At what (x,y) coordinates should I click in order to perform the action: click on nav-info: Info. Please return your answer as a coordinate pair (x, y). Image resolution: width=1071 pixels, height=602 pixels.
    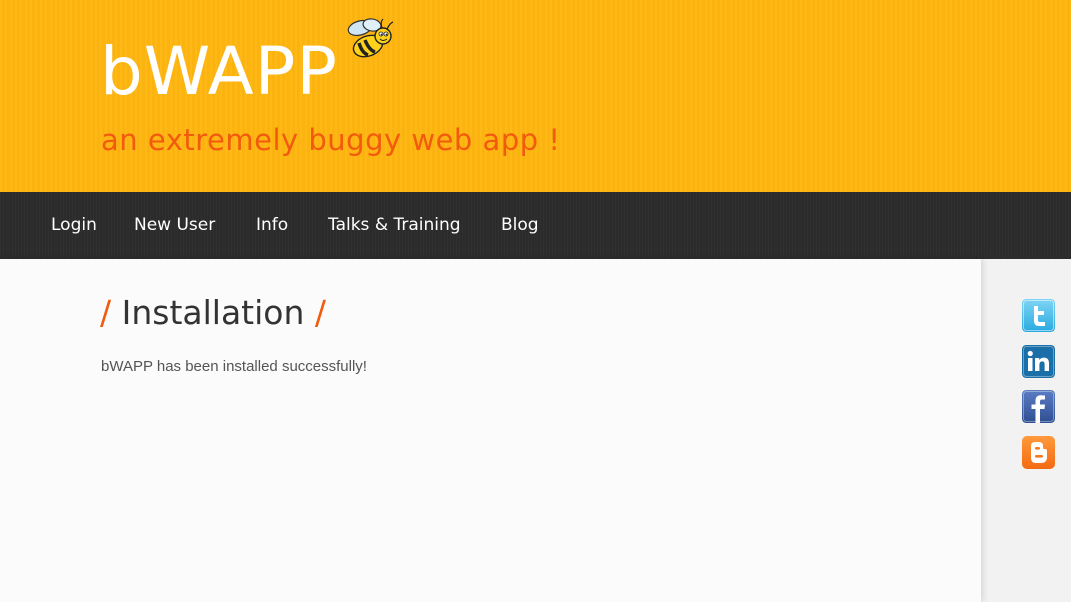
    Looking at the image, I should click on (272, 225).